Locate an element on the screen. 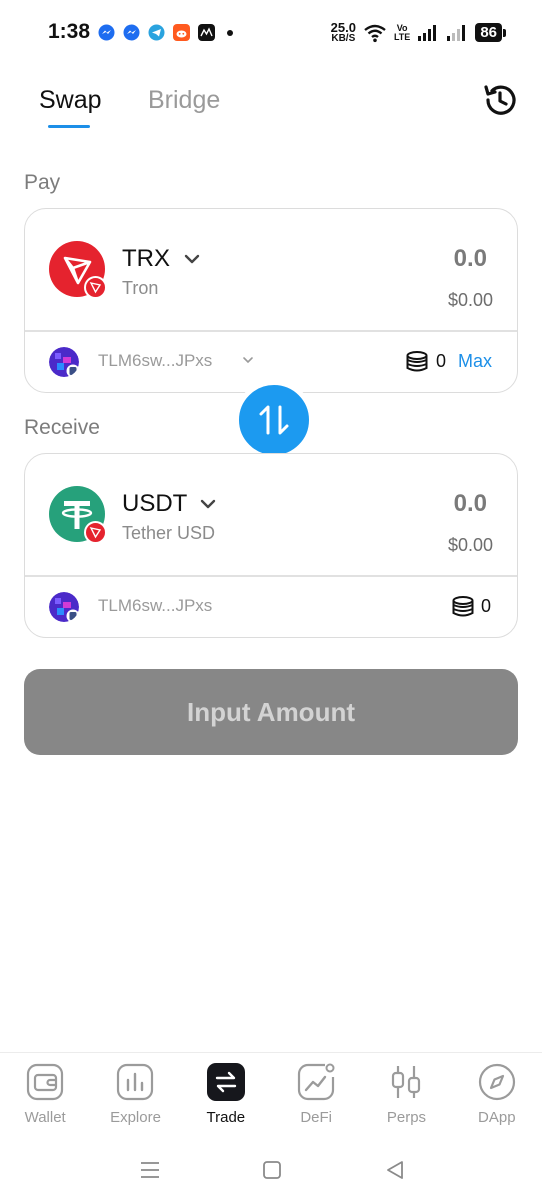 Image resolution: width=542 pixels, height=1200 pixels. home-square-icon is located at coordinates (272, 1170).